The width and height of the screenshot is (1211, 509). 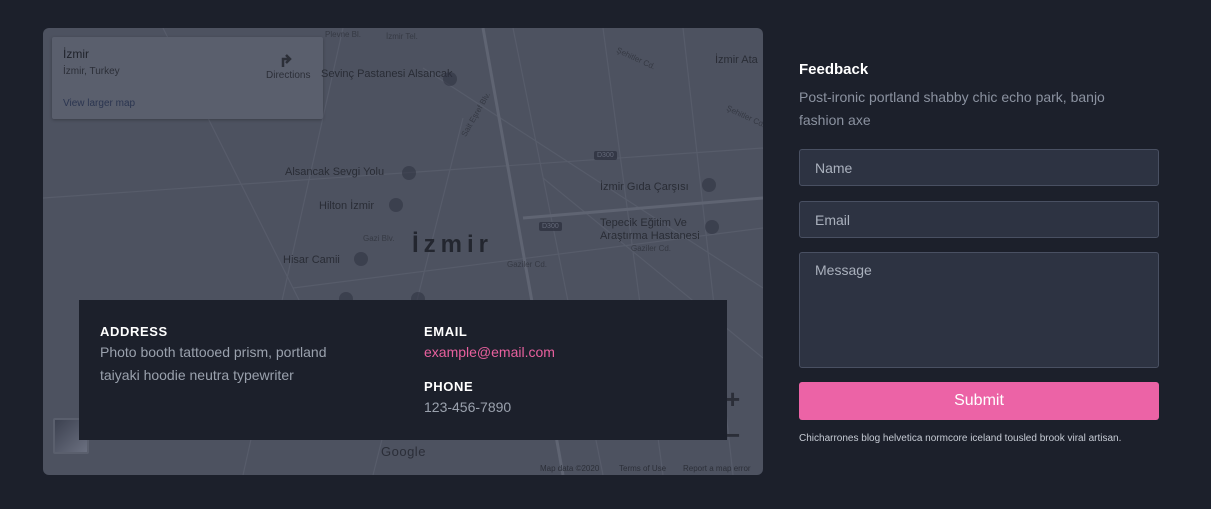 What do you see at coordinates (387, 74) in the screenshot?
I see `map-poi-label: Sevinç Pastanesi Alsancak` at bounding box center [387, 74].